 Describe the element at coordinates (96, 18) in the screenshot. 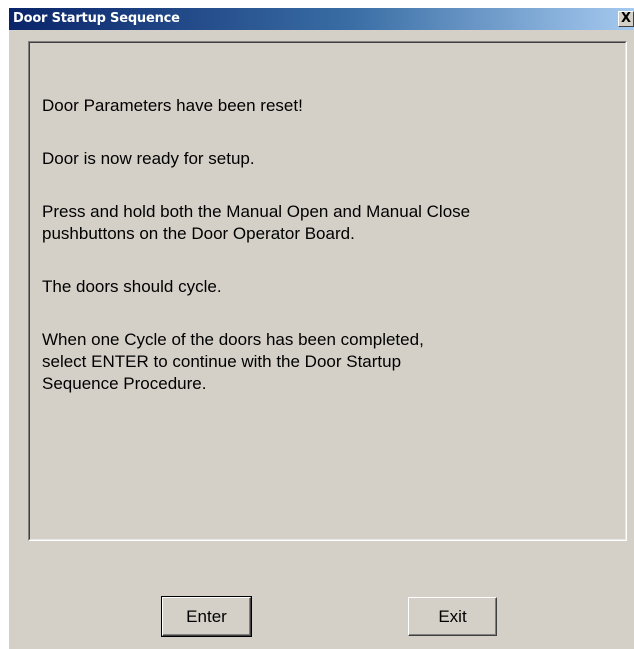

I see `window-title: Door Startup Sequence` at that location.